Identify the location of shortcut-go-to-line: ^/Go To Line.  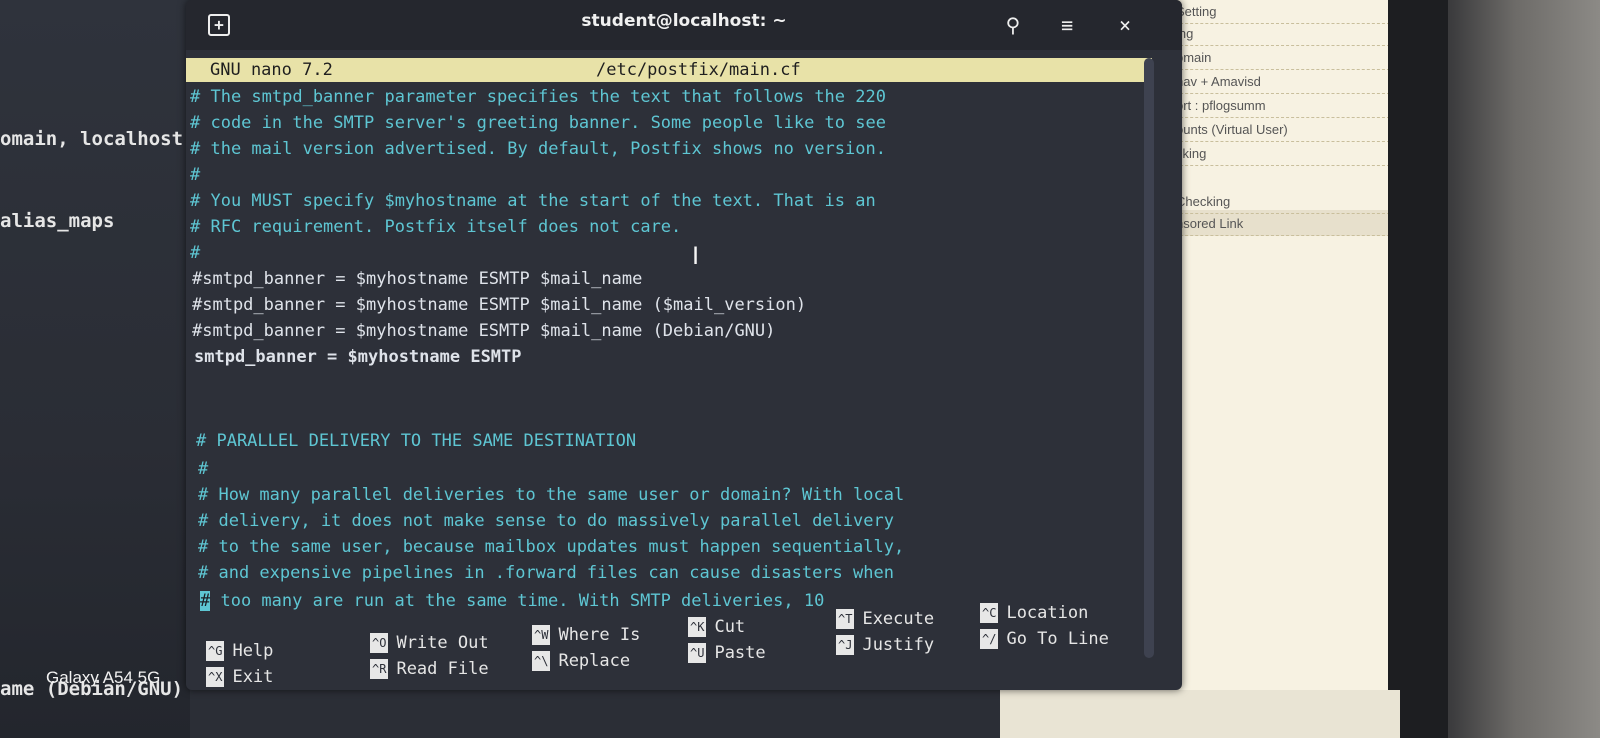
(1044, 639).